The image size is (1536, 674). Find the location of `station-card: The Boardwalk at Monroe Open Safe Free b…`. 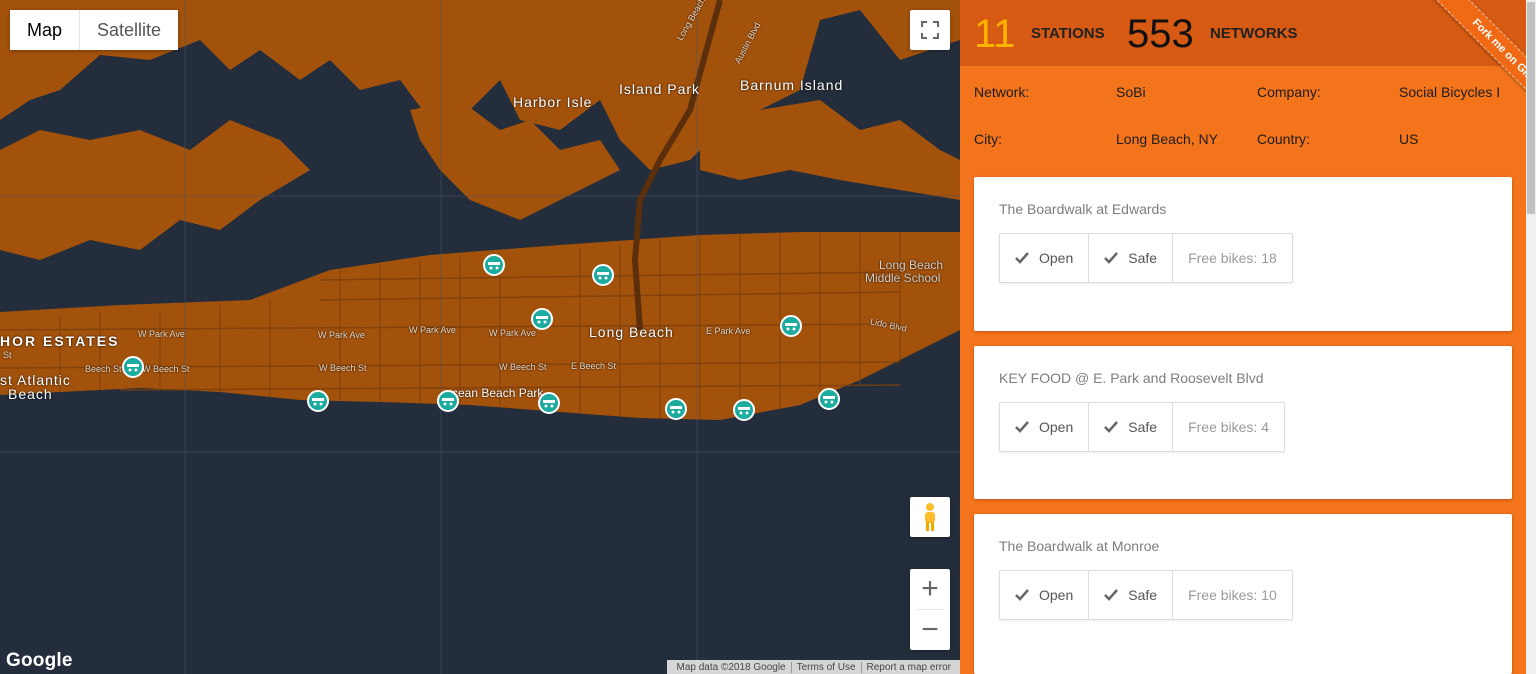

station-card: The Boardwalk at Monroe Open Safe Free b… is located at coordinates (1243, 594).